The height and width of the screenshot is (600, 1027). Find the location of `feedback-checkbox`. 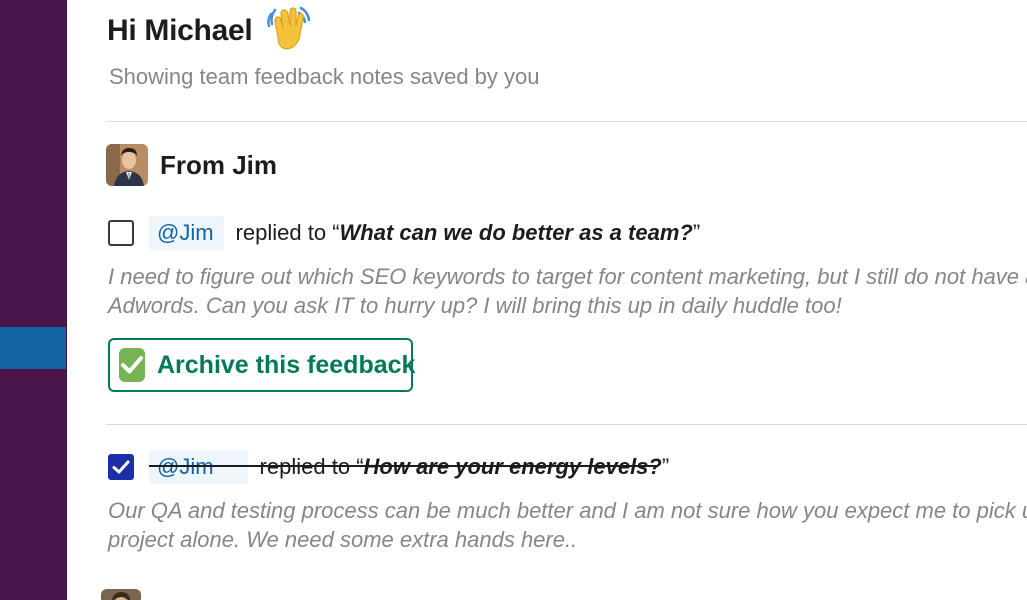

feedback-checkbox is located at coordinates (121, 233).